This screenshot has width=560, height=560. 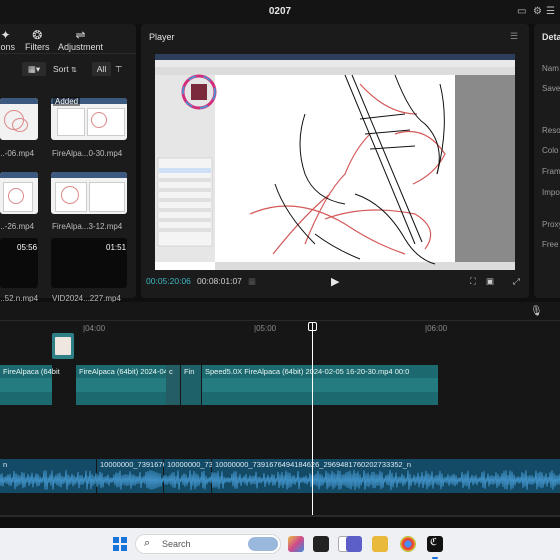 I want to click on monitor-icon: ▭, so click(x=521, y=11).